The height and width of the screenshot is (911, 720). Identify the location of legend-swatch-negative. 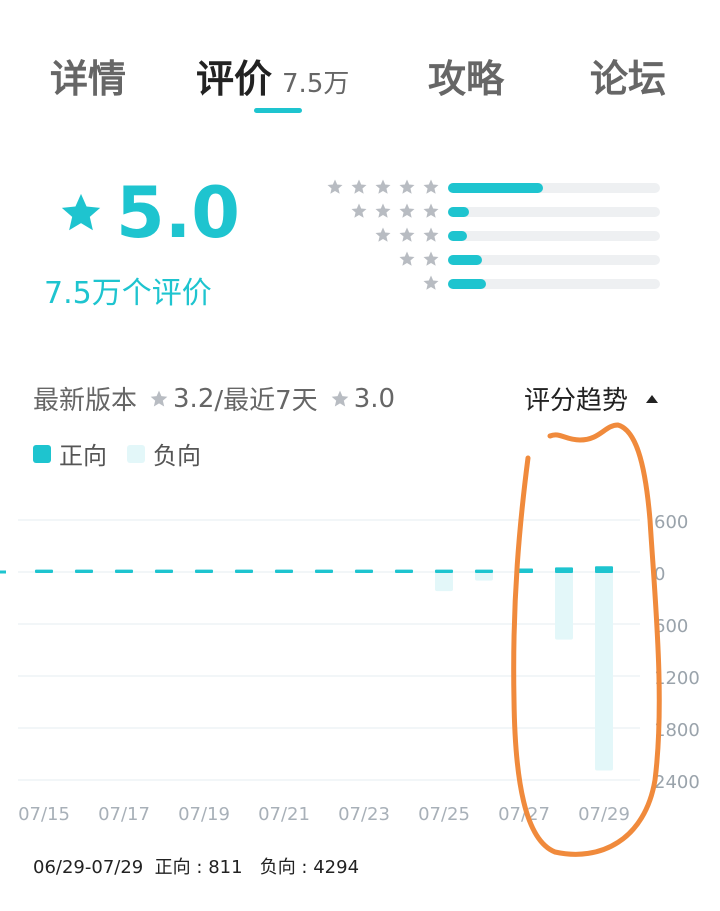
(136, 453).